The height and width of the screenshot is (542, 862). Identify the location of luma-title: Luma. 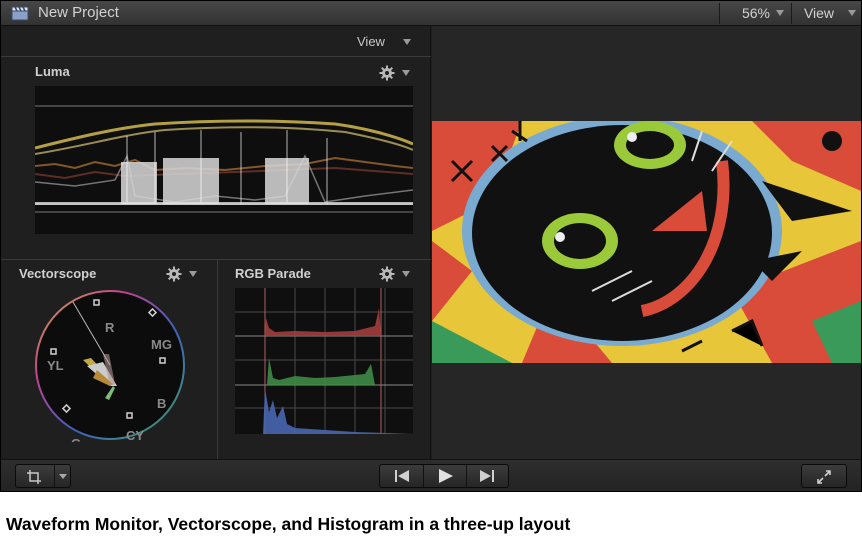
(52, 71).